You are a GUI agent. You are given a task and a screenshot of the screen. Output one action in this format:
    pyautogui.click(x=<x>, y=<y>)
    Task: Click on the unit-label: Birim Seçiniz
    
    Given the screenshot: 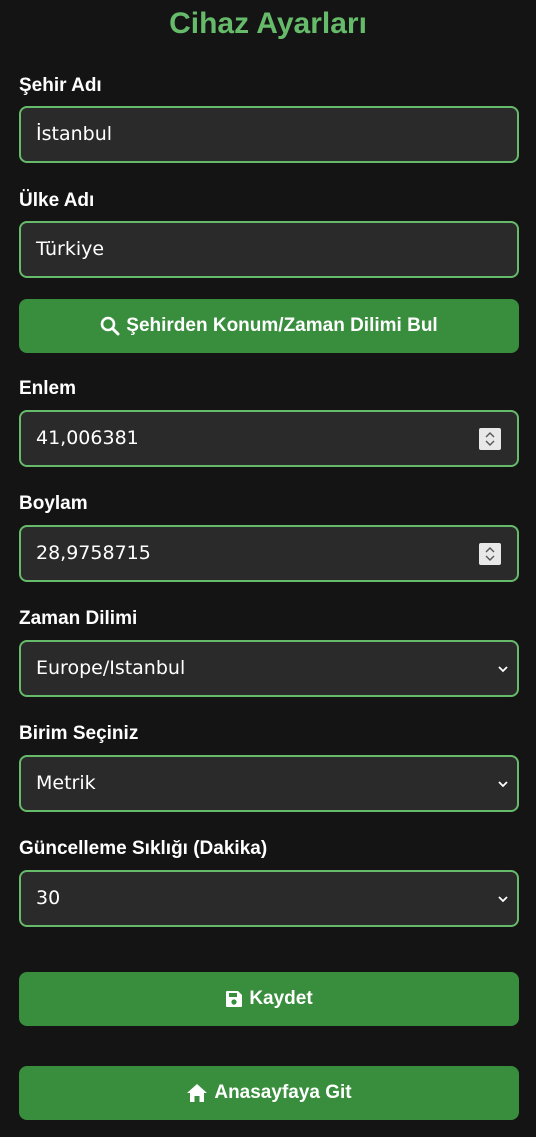 What is the action you would take?
    pyautogui.click(x=79, y=733)
    